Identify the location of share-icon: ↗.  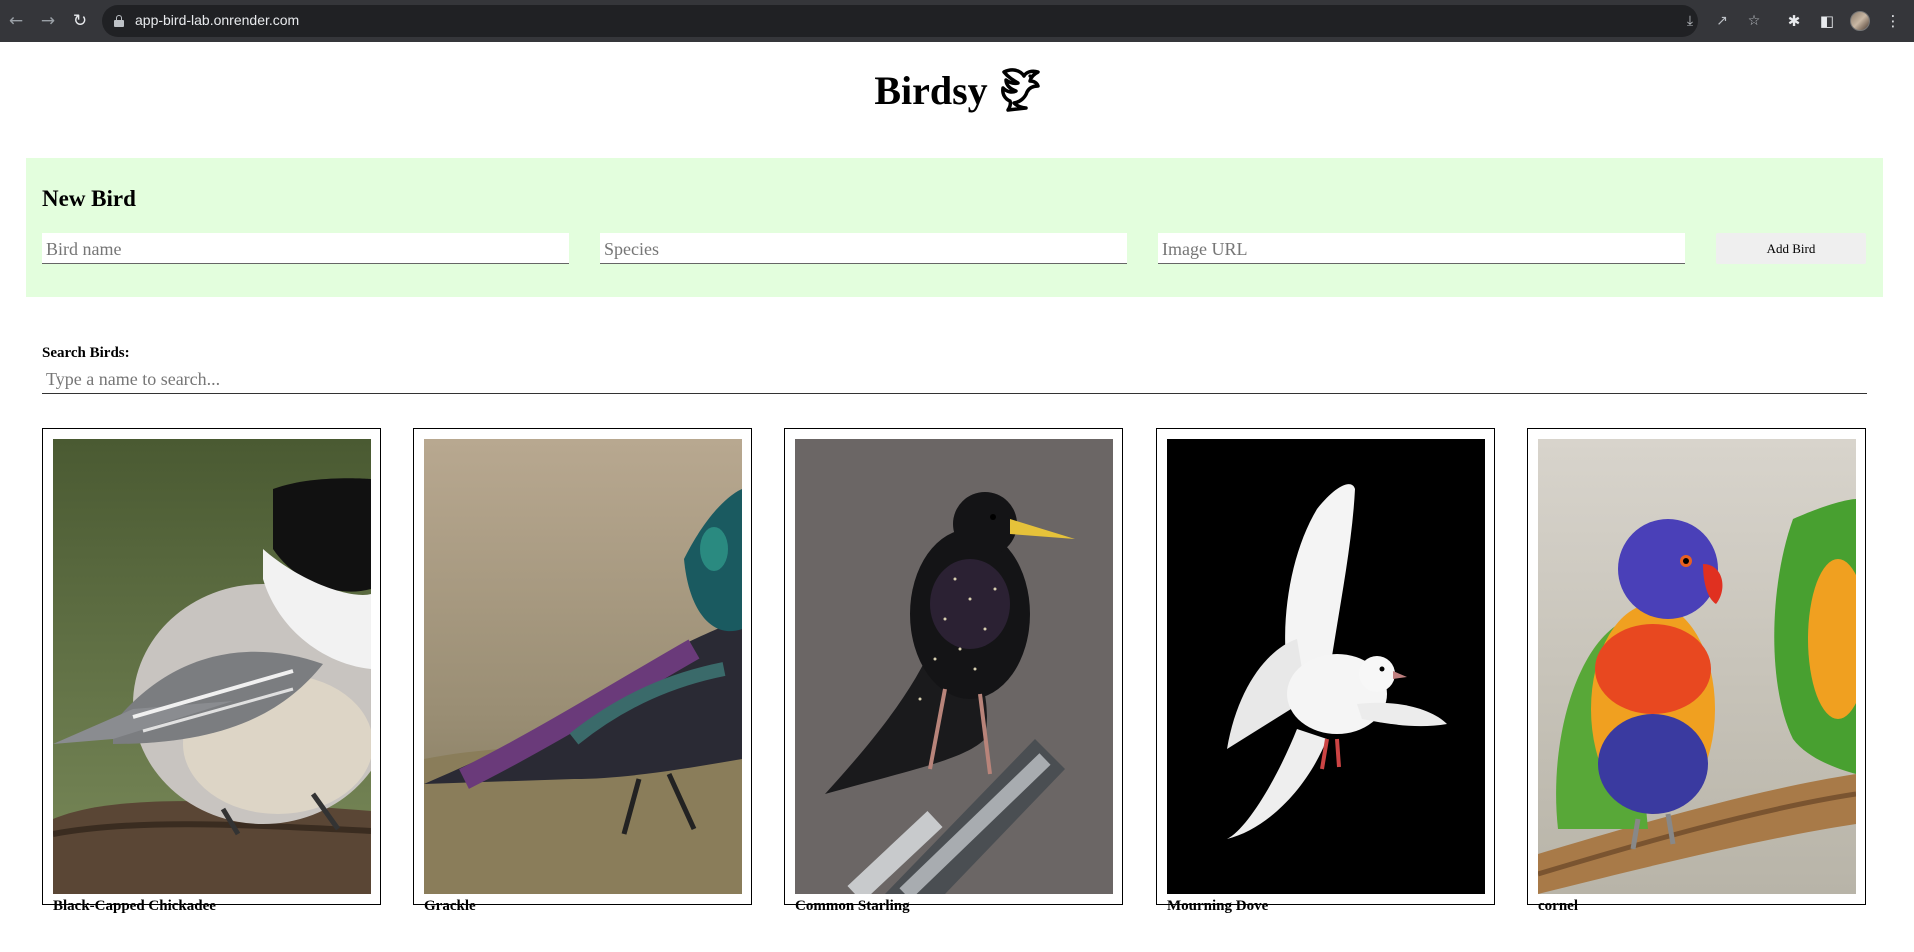
(1722, 21).